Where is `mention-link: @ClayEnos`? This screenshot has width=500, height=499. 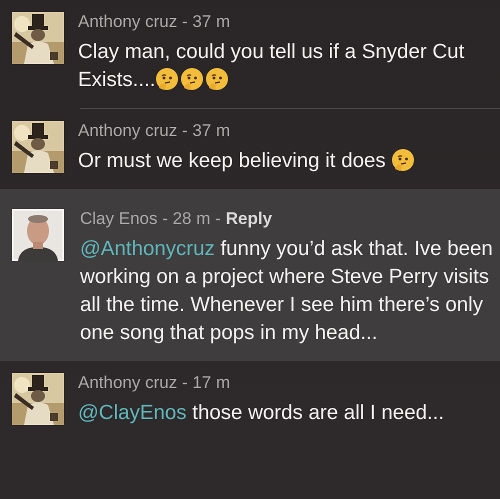
mention-link: @ClayEnos is located at coordinates (132, 412).